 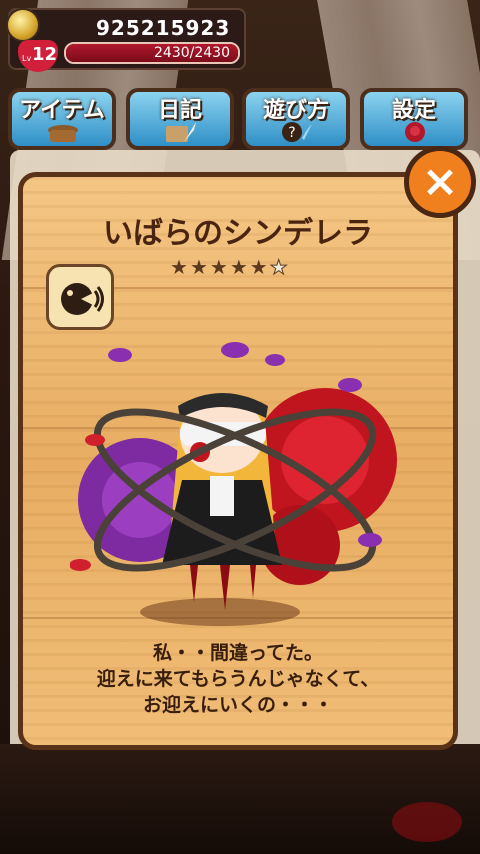 I want to click on tab-howto: 遊び方 ?, so click(x=296, y=119).